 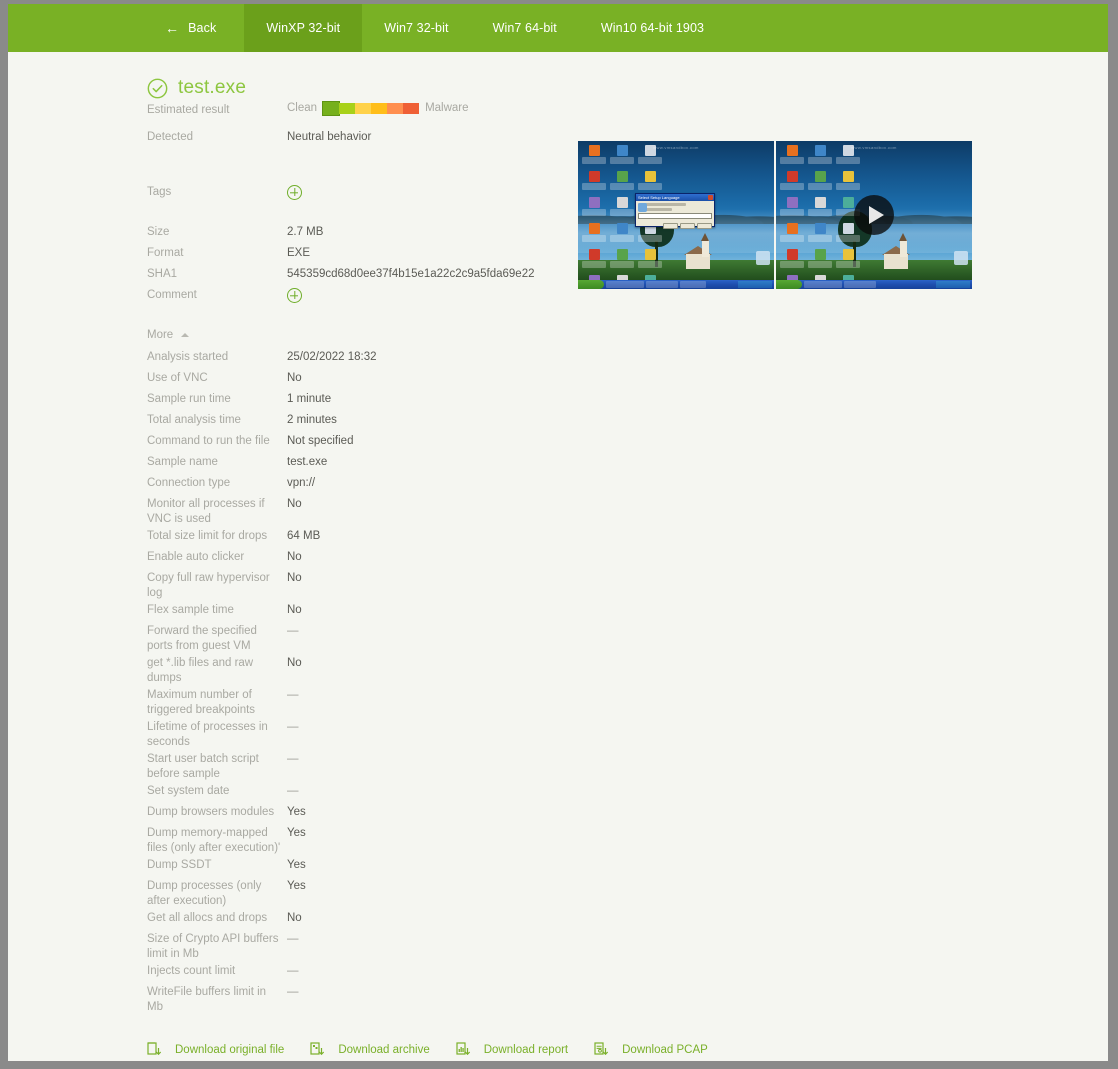 What do you see at coordinates (627, 918) in the screenshot?
I see `detail-row: Get all allocs and drops No` at bounding box center [627, 918].